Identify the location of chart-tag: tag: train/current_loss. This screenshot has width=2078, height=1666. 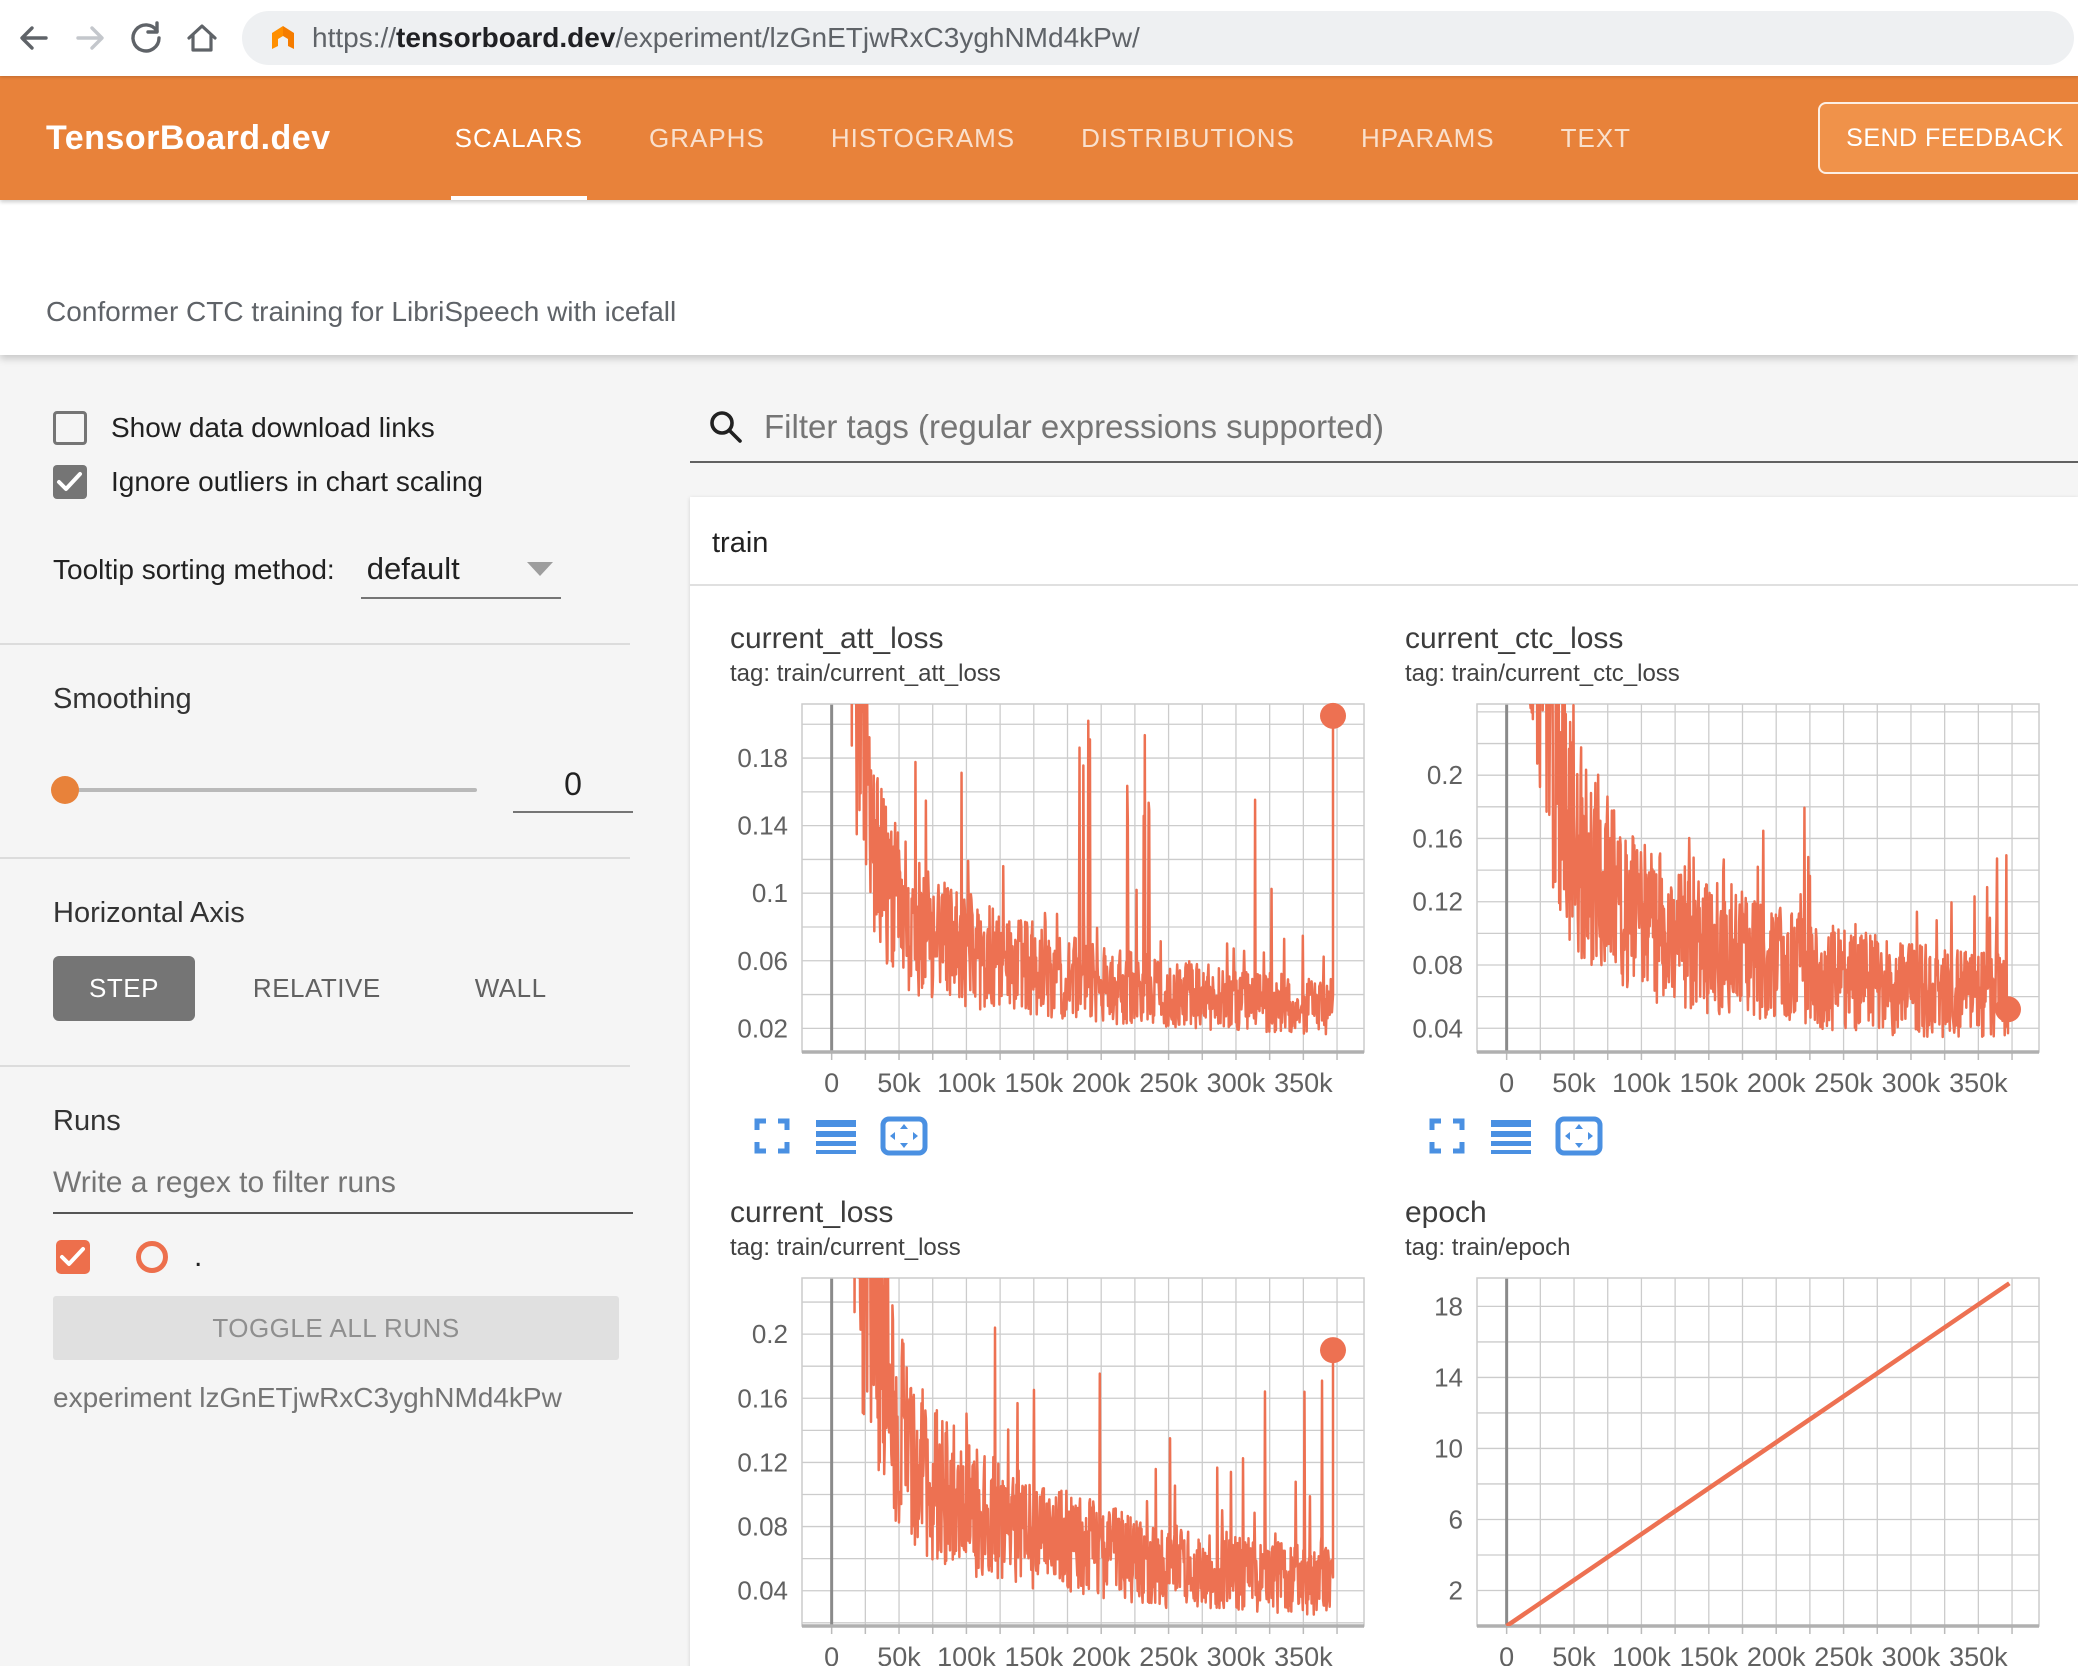
(845, 1247).